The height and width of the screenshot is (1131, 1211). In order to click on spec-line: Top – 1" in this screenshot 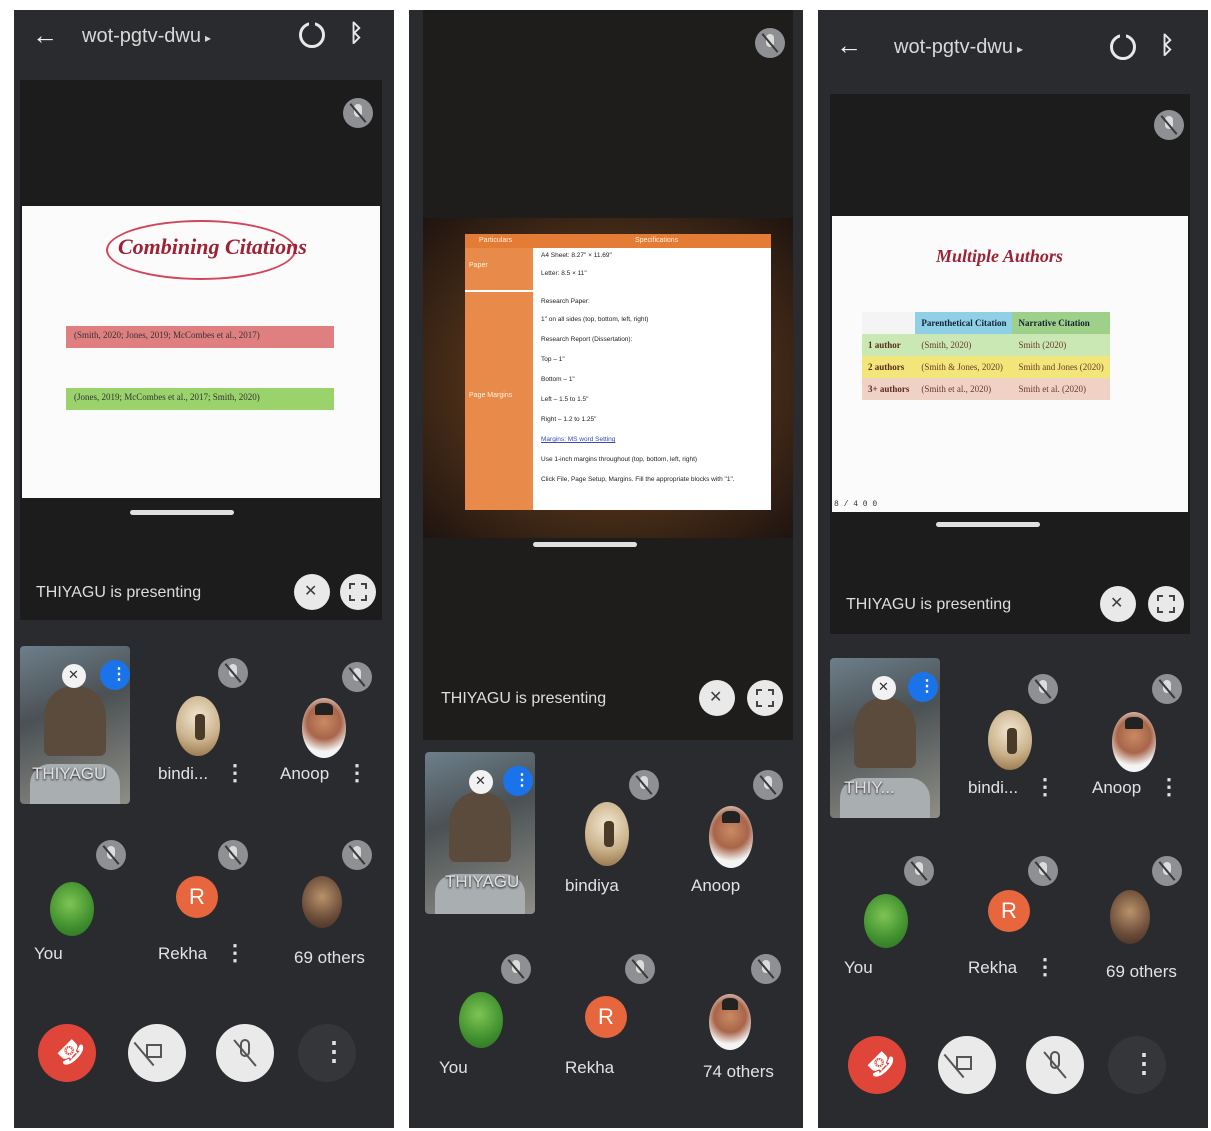, I will do `click(553, 359)`.